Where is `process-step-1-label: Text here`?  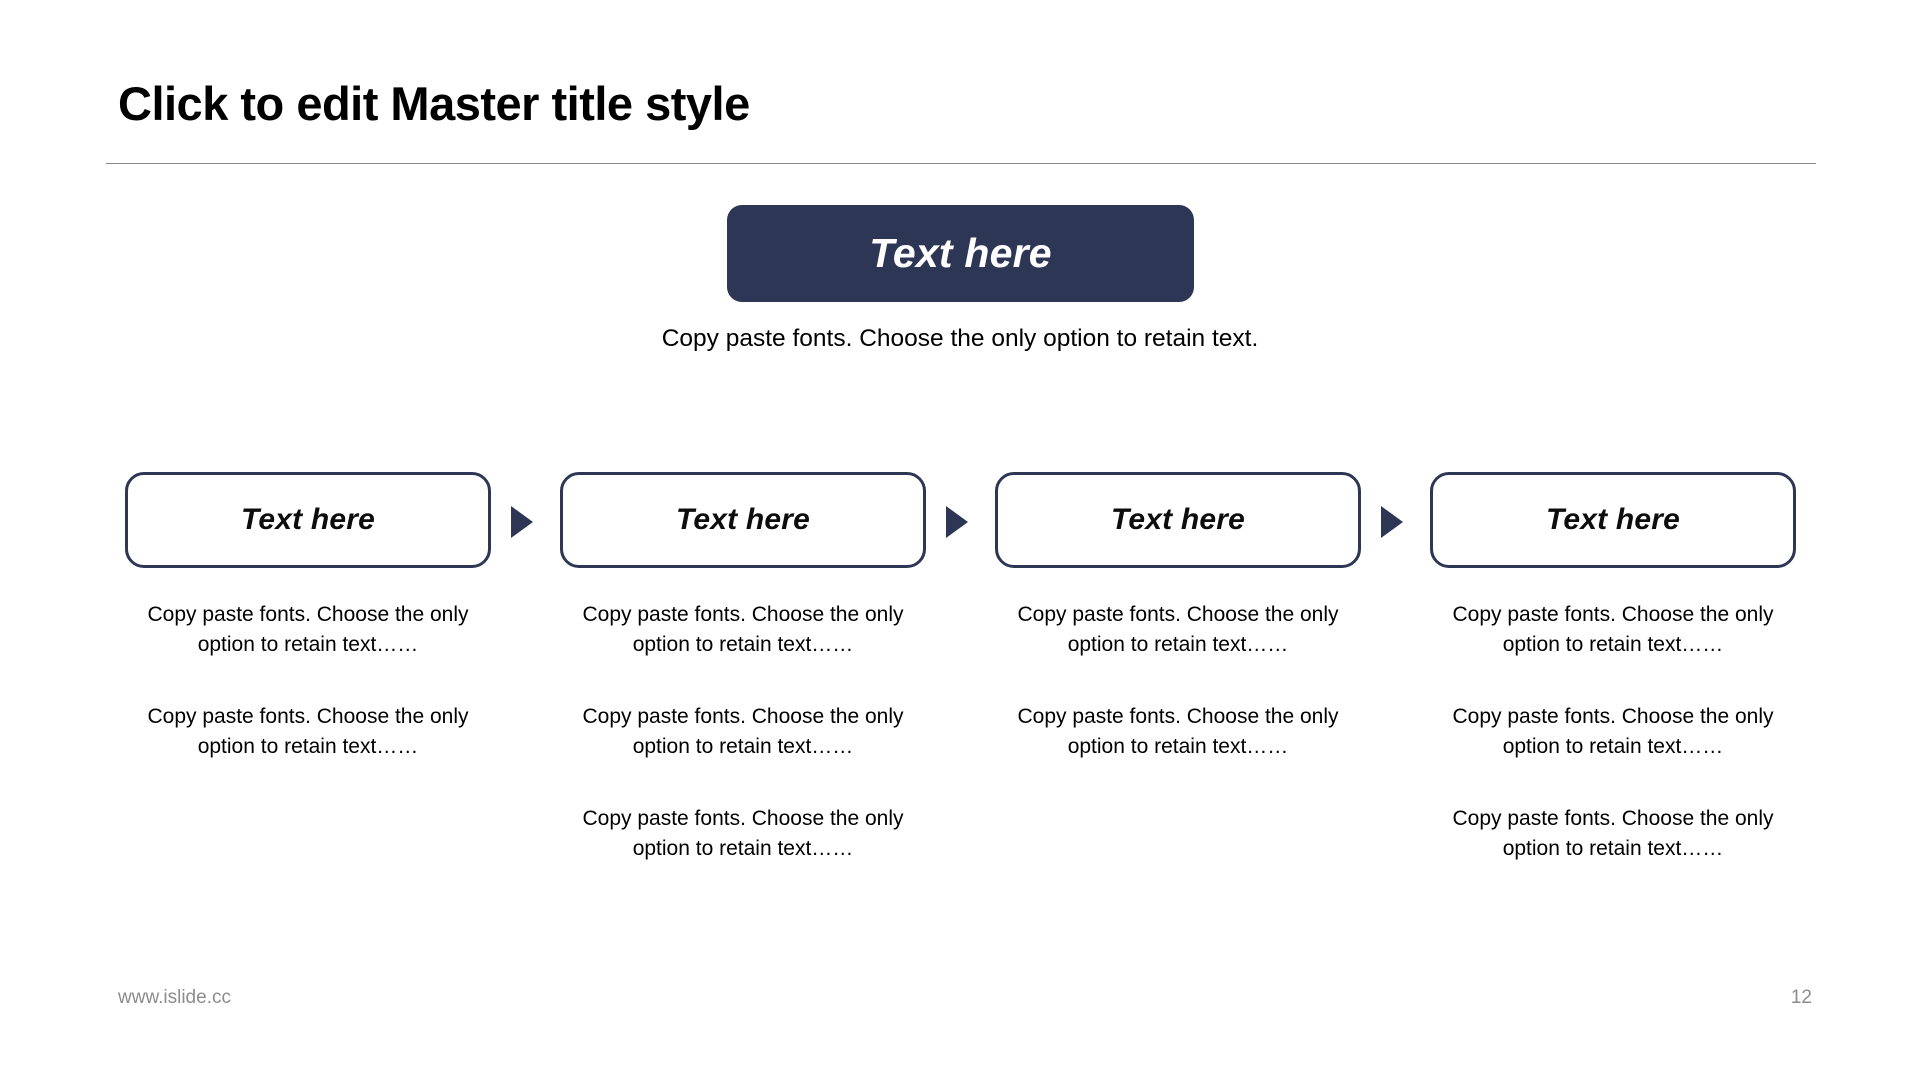 process-step-1-label: Text here is located at coordinates (308, 519).